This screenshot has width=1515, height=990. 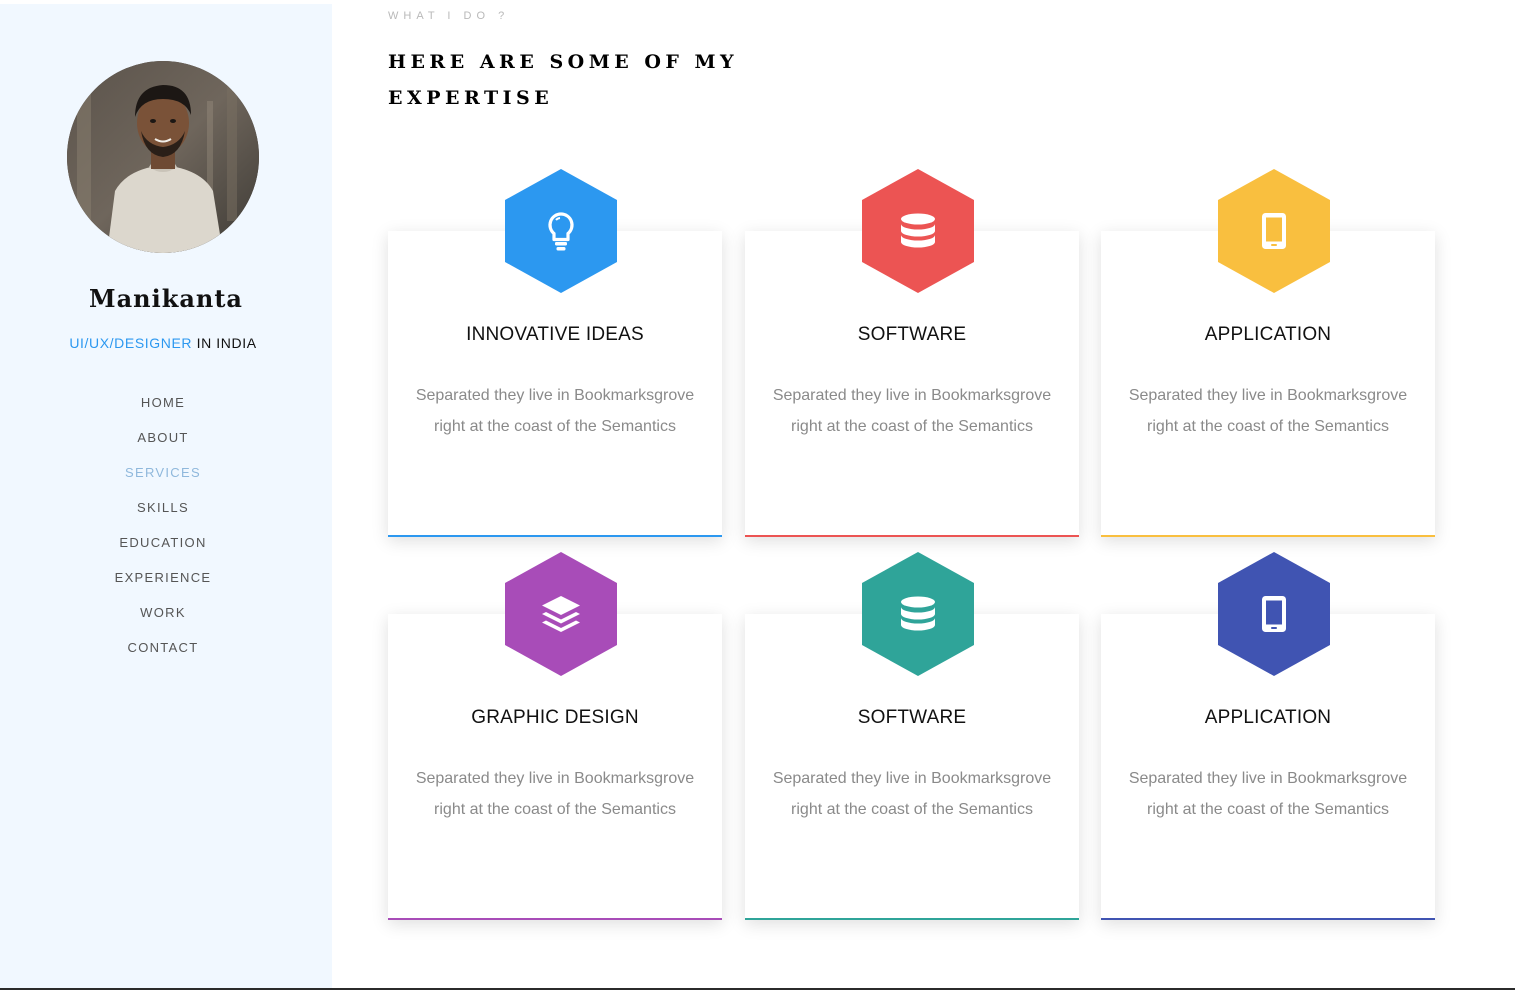 I want to click on nav-link-about: ABOUT, so click(x=162, y=437).